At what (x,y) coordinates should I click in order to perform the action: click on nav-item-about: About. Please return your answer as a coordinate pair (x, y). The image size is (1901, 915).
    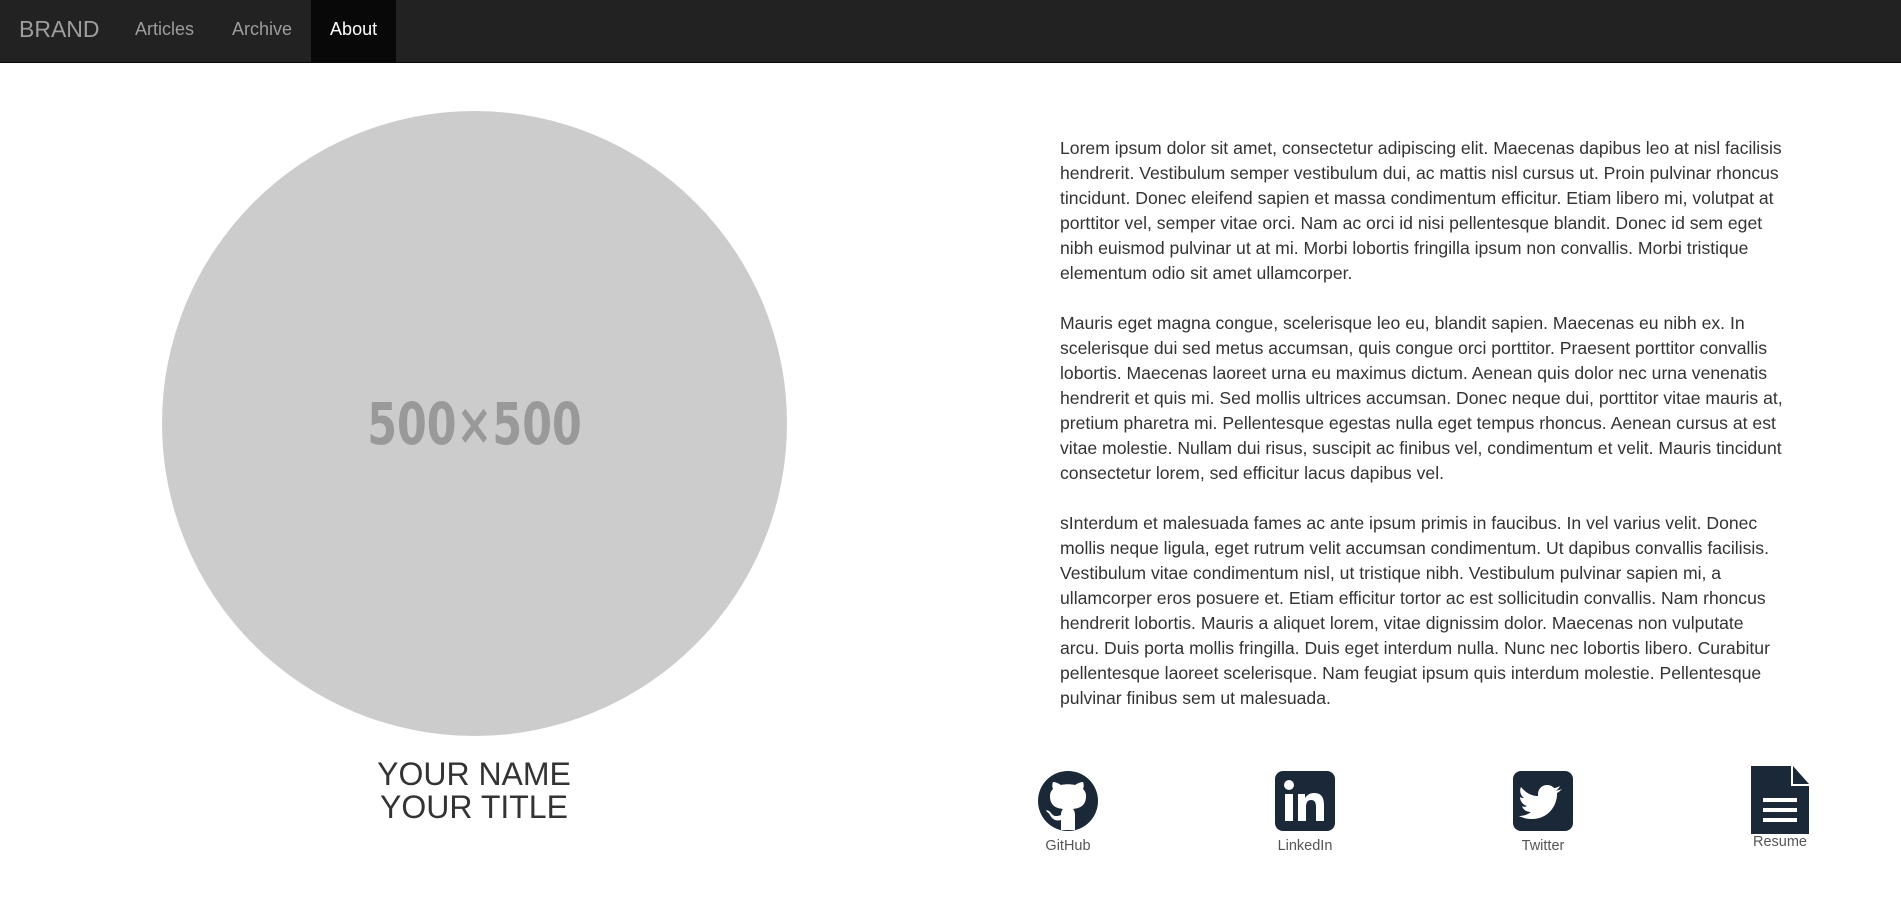
    Looking at the image, I should click on (354, 31).